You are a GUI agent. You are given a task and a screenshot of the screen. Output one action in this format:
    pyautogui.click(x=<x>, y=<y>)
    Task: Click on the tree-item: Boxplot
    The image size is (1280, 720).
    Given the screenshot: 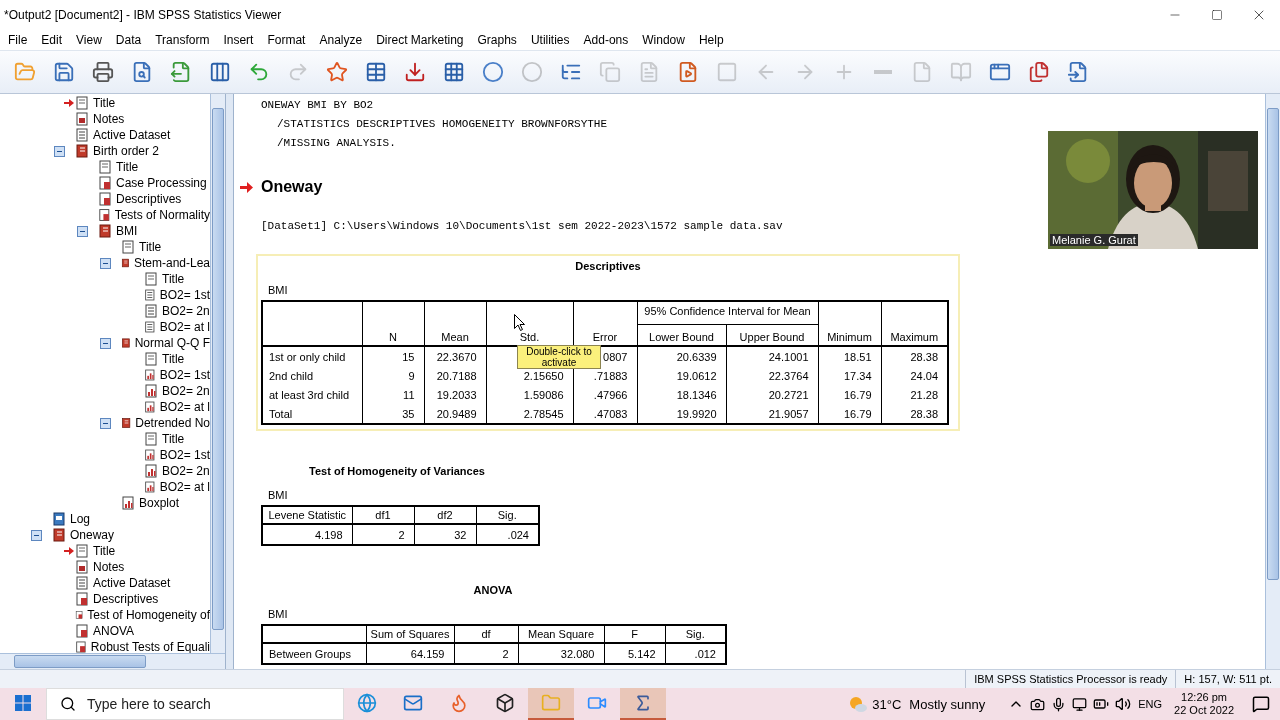 What is the action you would take?
    pyautogui.click(x=159, y=503)
    